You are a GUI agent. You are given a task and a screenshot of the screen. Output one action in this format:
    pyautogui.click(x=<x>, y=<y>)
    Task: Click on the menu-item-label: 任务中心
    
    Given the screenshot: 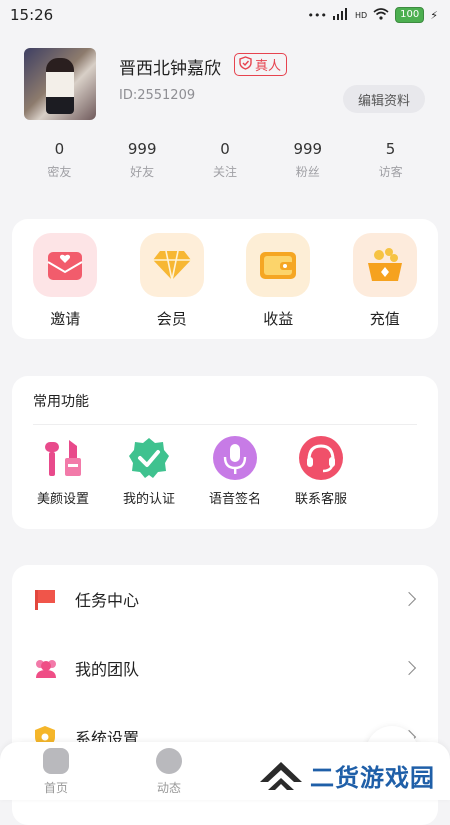 What is the action you would take?
    pyautogui.click(x=107, y=600)
    